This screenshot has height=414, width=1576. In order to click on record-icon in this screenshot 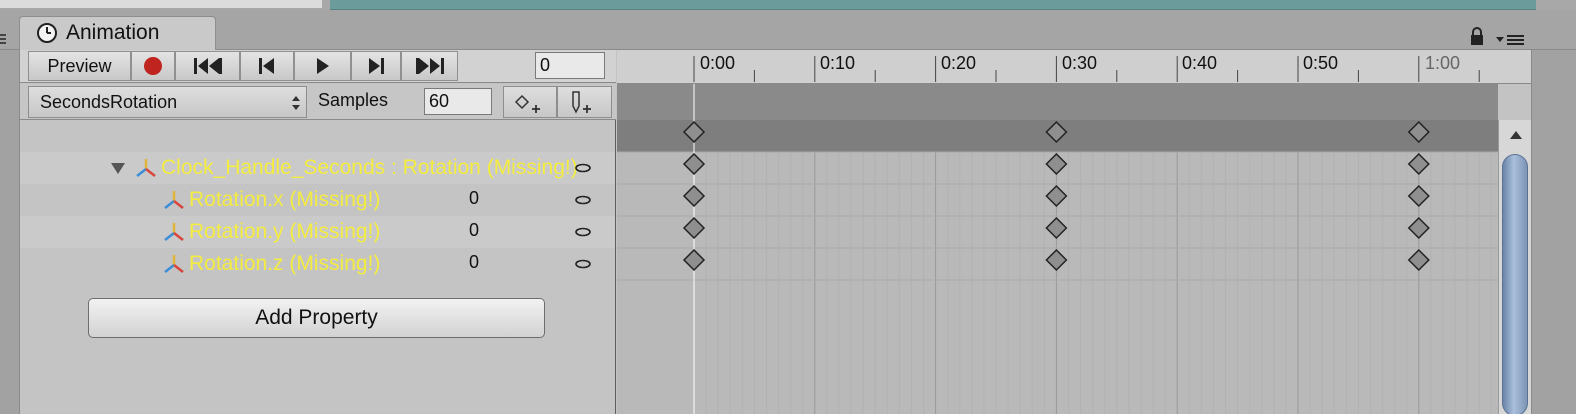, I will do `click(153, 66)`.